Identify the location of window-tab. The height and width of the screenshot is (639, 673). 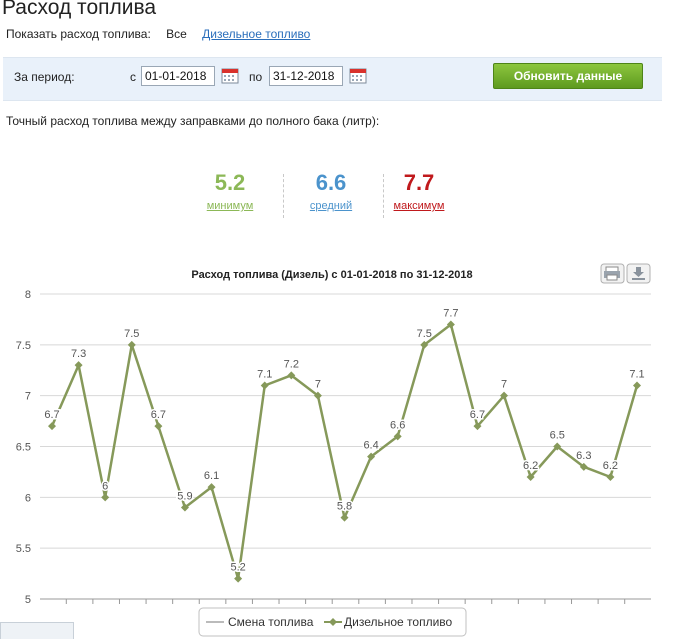
(37, 630).